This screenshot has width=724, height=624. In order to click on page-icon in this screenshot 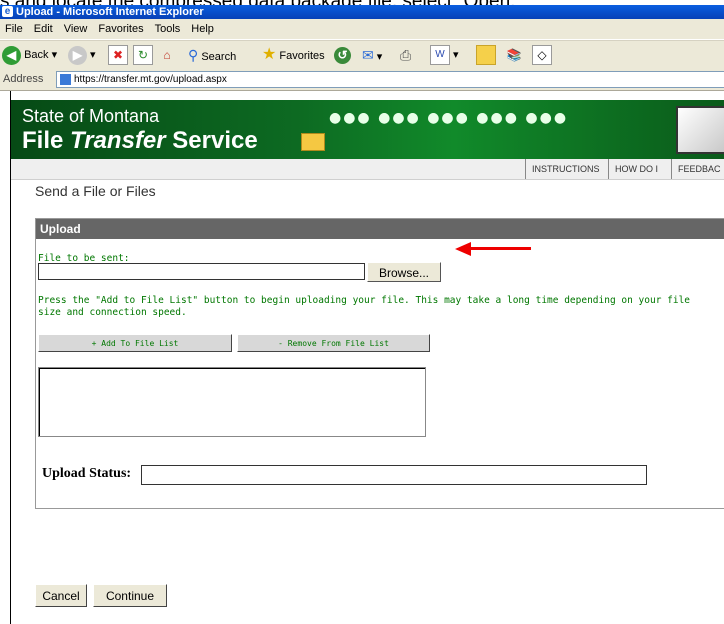, I will do `click(65, 79)`.